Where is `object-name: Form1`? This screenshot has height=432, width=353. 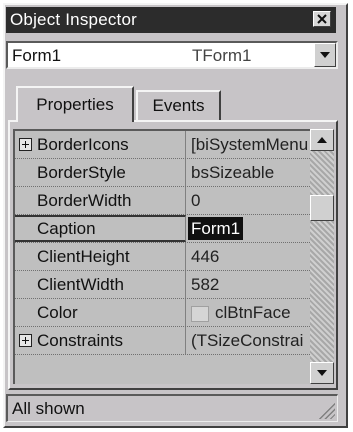
object-name: Form1 is located at coordinates (37, 55).